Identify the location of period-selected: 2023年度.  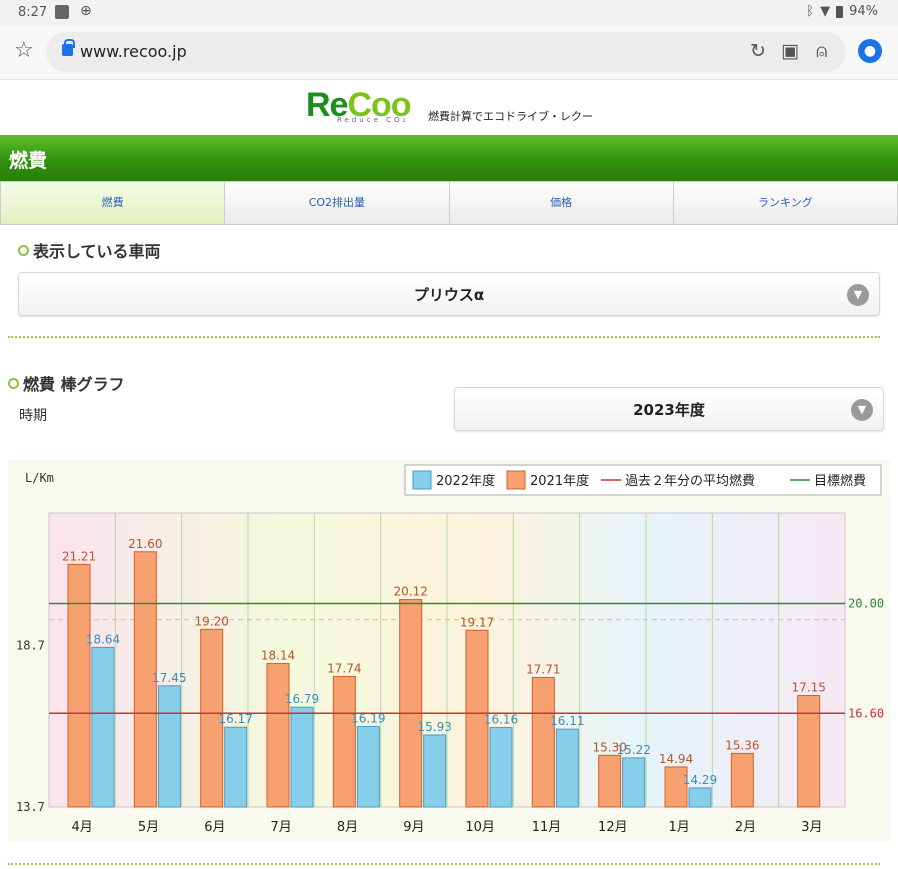
(669, 410).